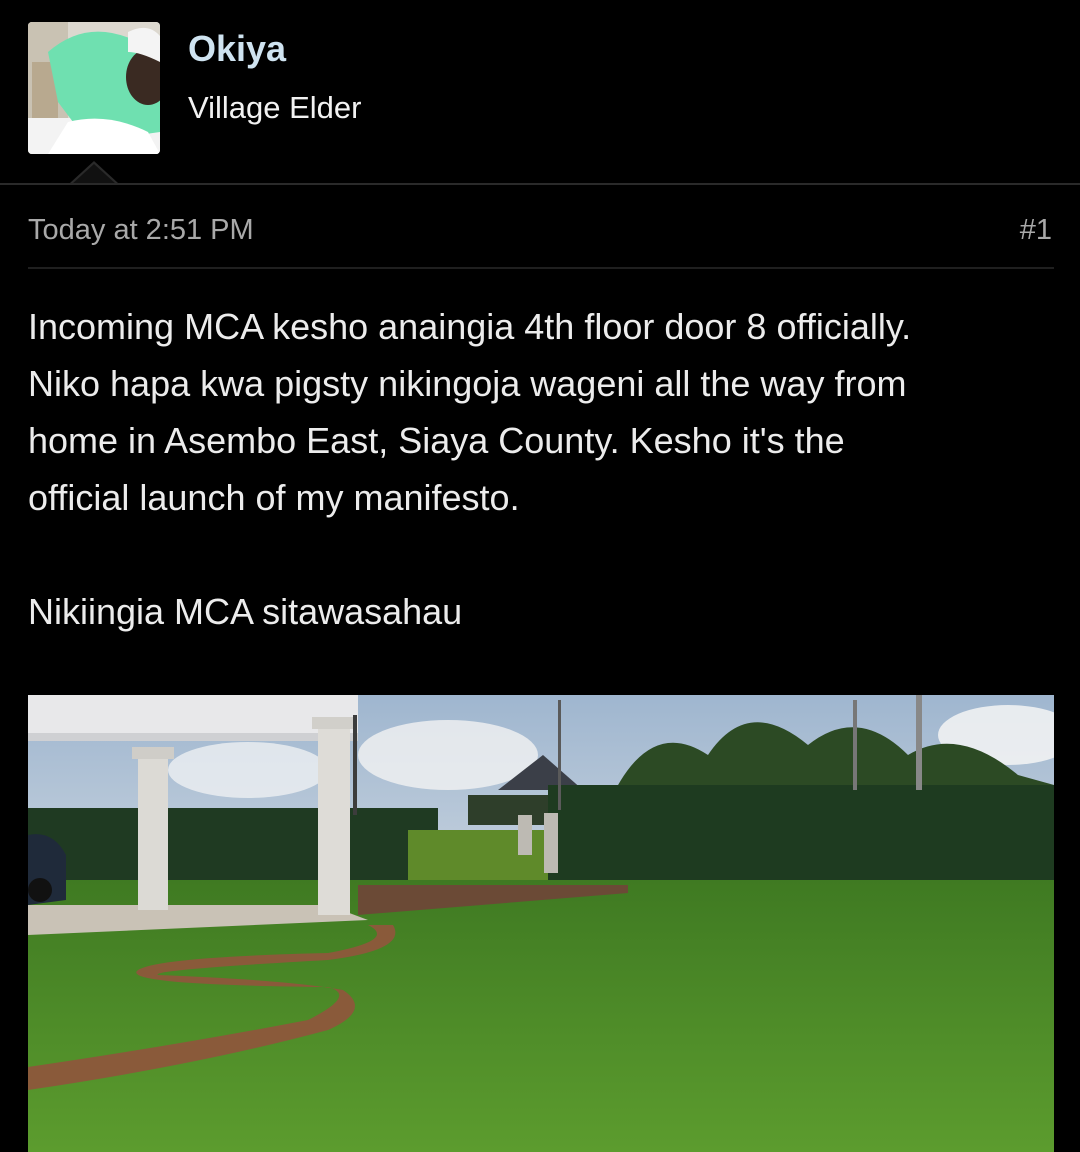 The width and height of the screenshot is (1080, 1152). What do you see at coordinates (1036, 230) in the screenshot?
I see `post-permalink: #1` at bounding box center [1036, 230].